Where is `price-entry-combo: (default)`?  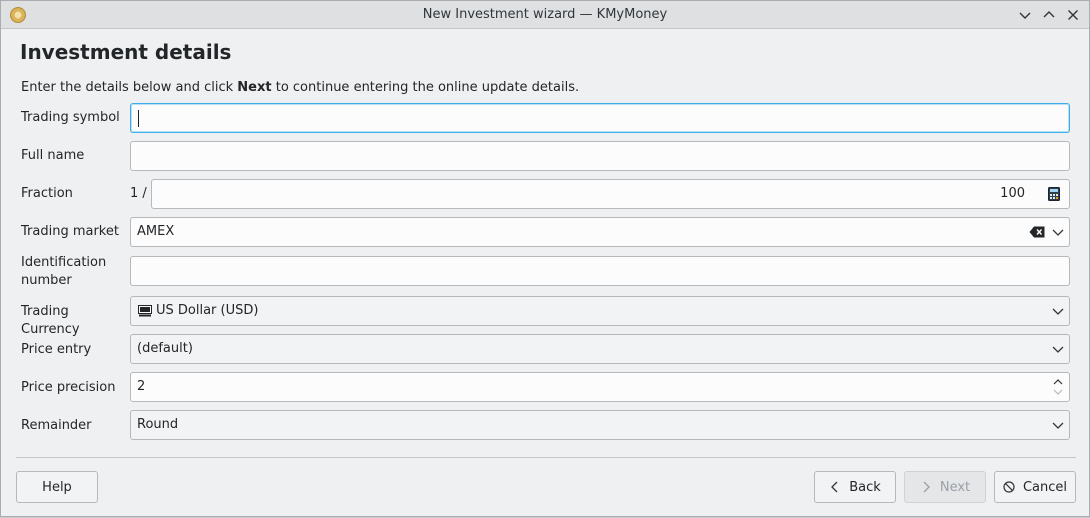 price-entry-combo: (default) is located at coordinates (600, 349).